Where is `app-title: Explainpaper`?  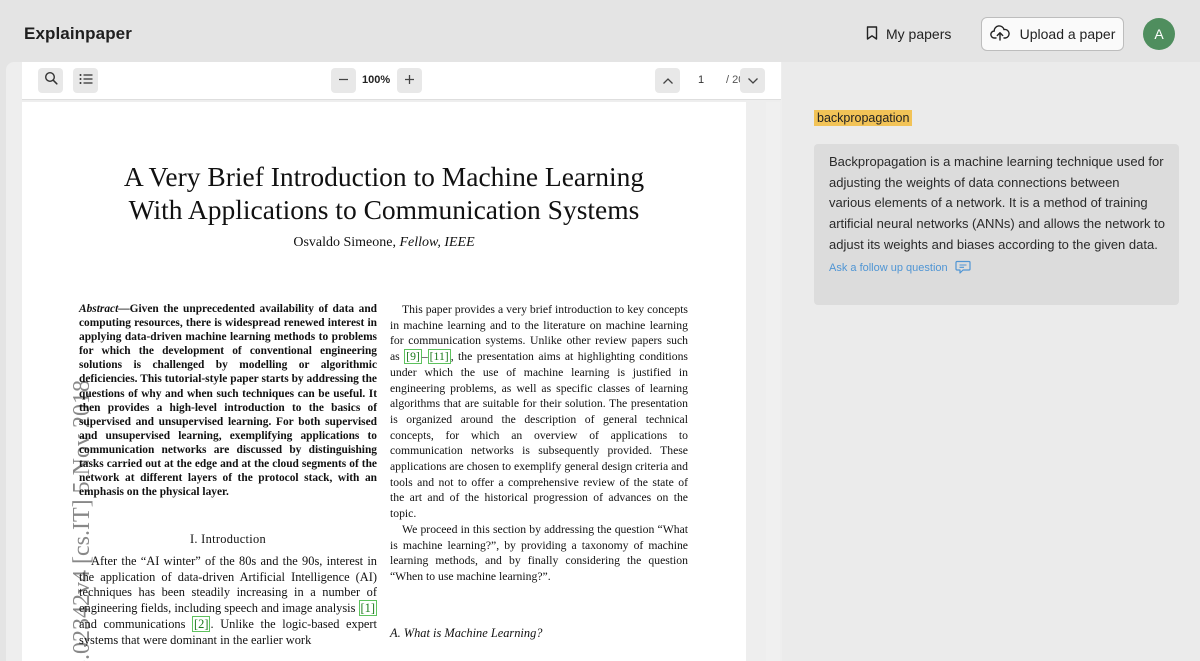
app-title: Explainpaper is located at coordinates (78, 34).